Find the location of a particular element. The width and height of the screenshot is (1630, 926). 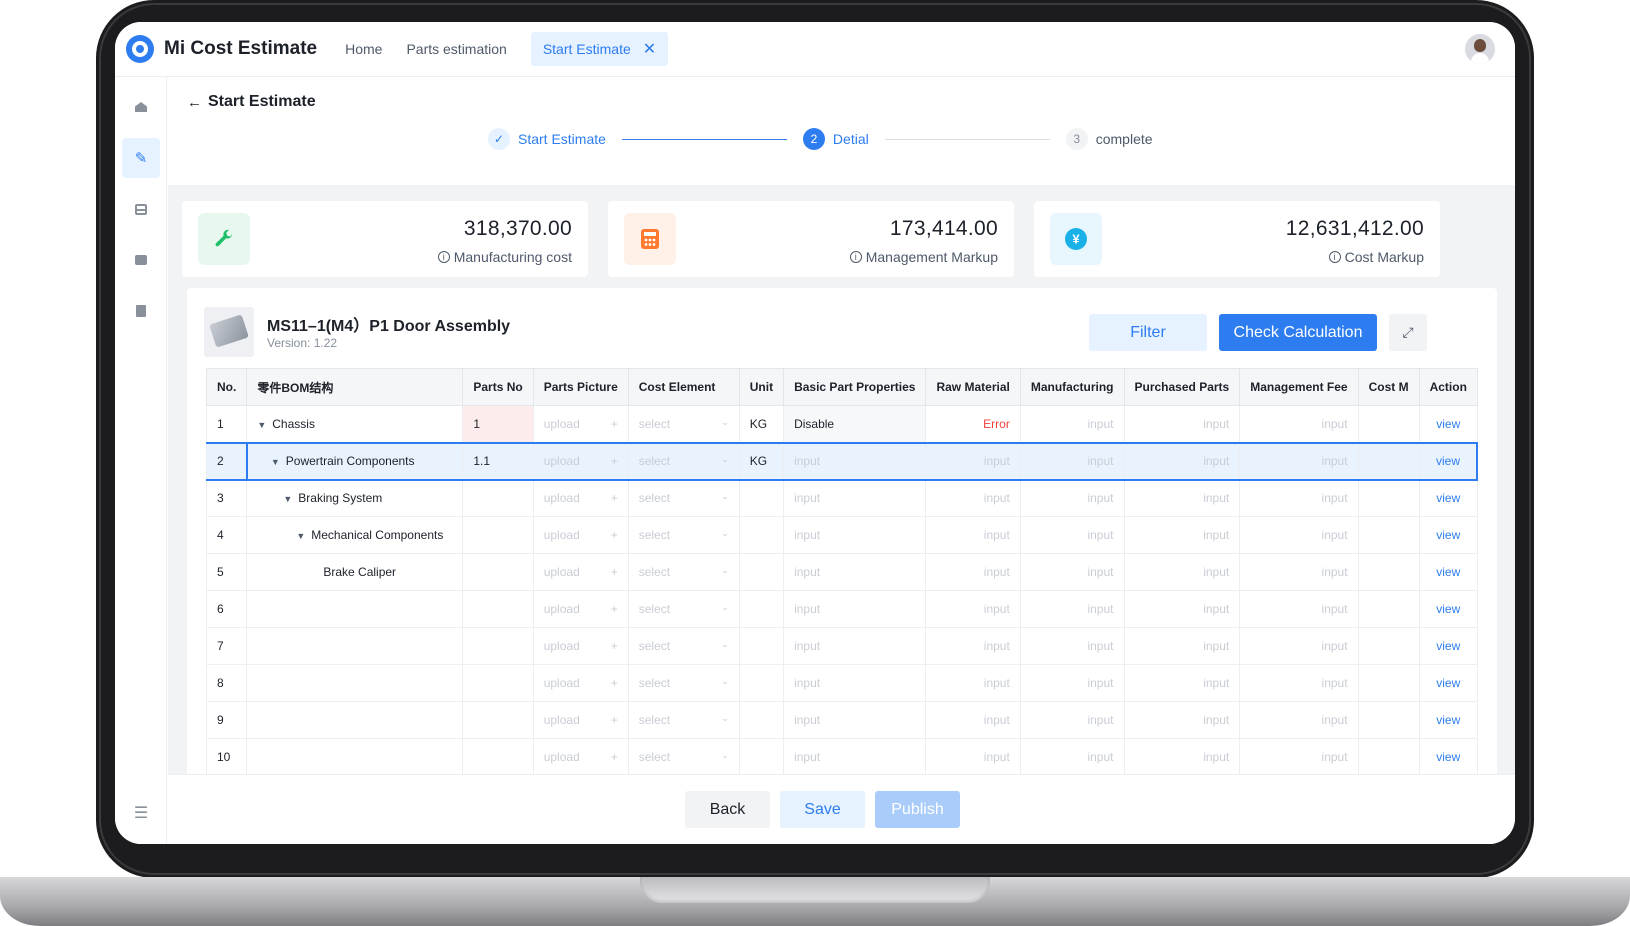

avatar is located at coordinates (1480, 49).